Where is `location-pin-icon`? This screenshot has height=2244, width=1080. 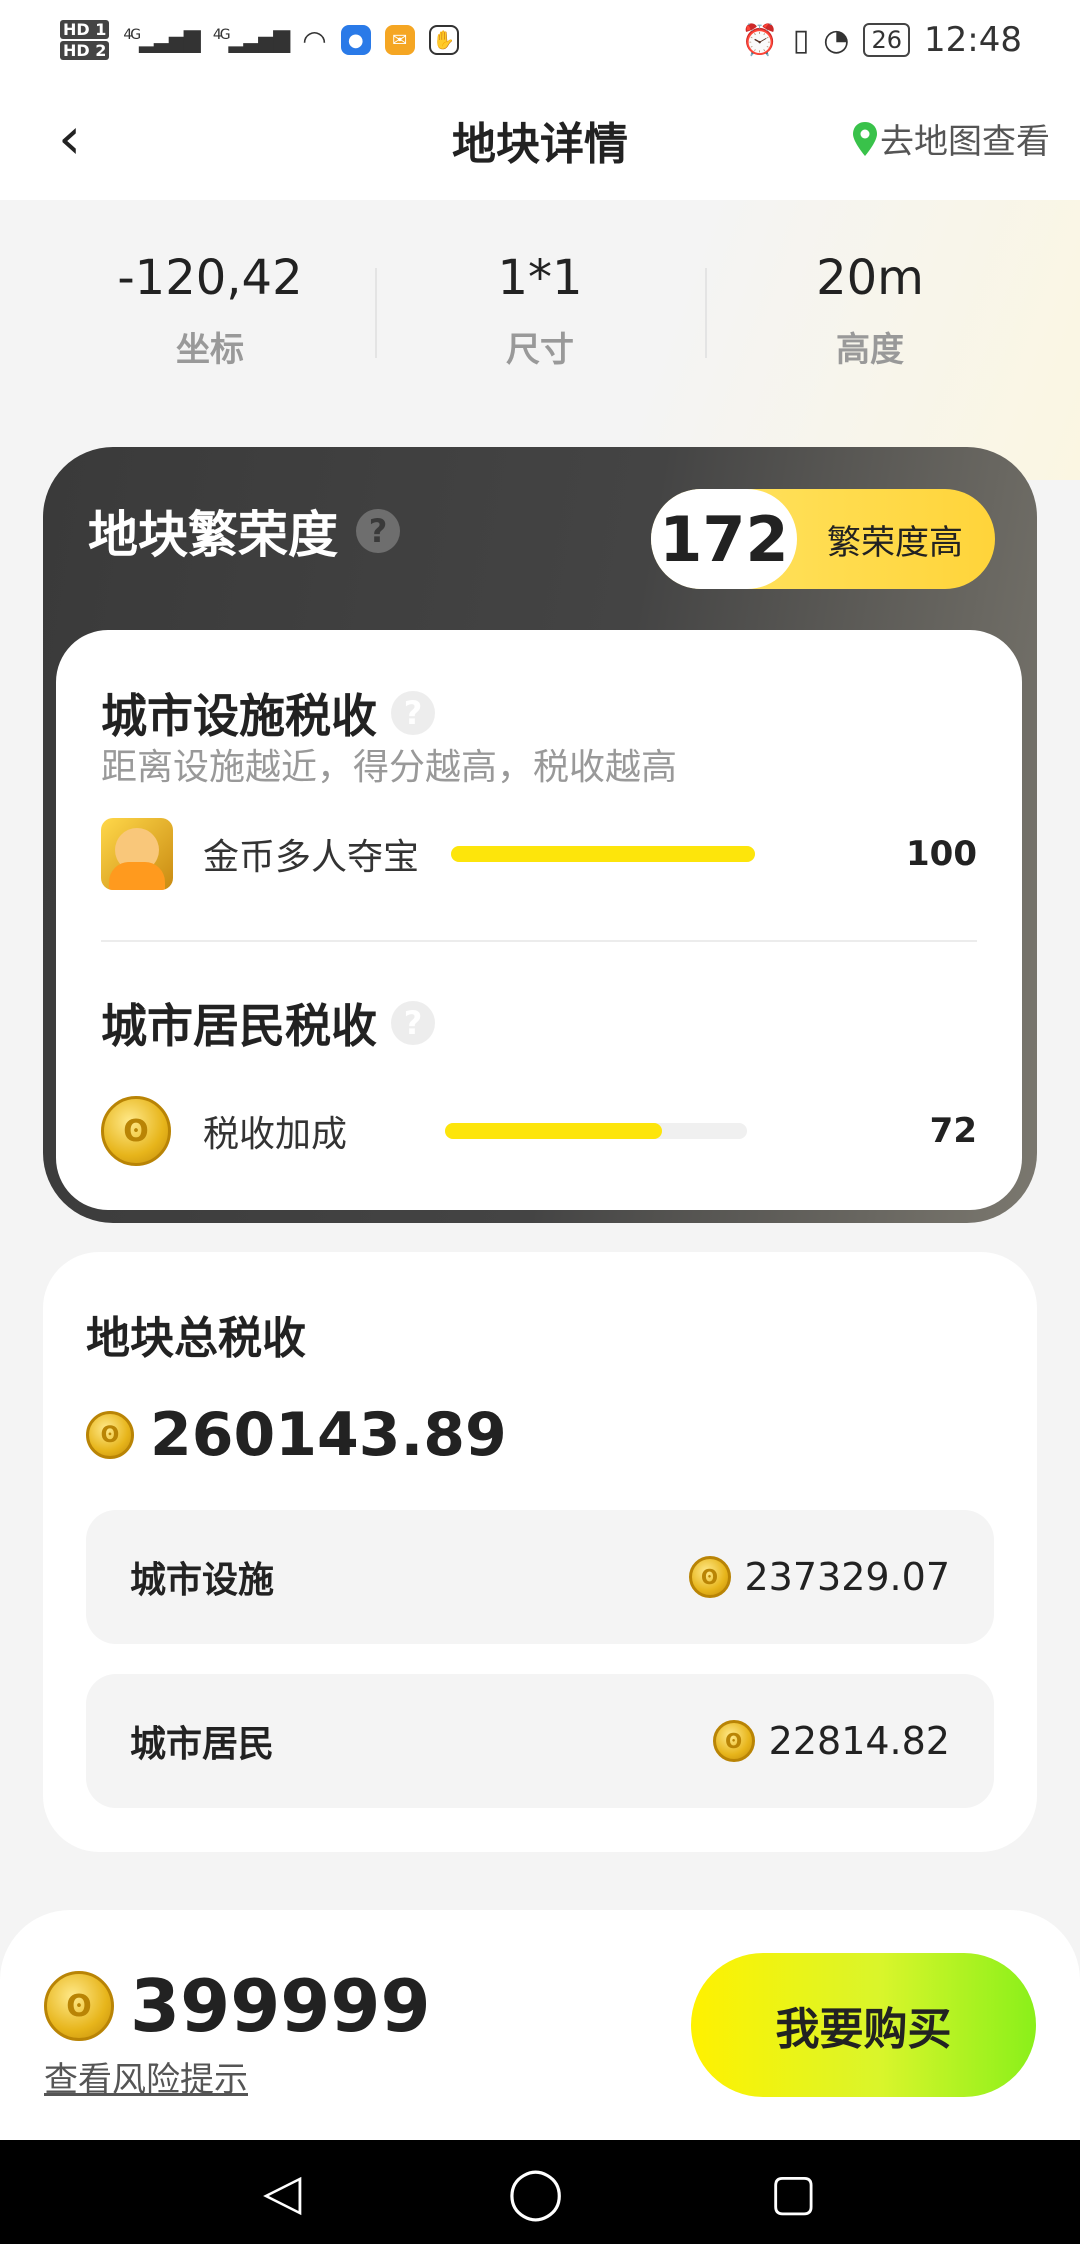
location-pin-icon is located at coordinates (865, 138).